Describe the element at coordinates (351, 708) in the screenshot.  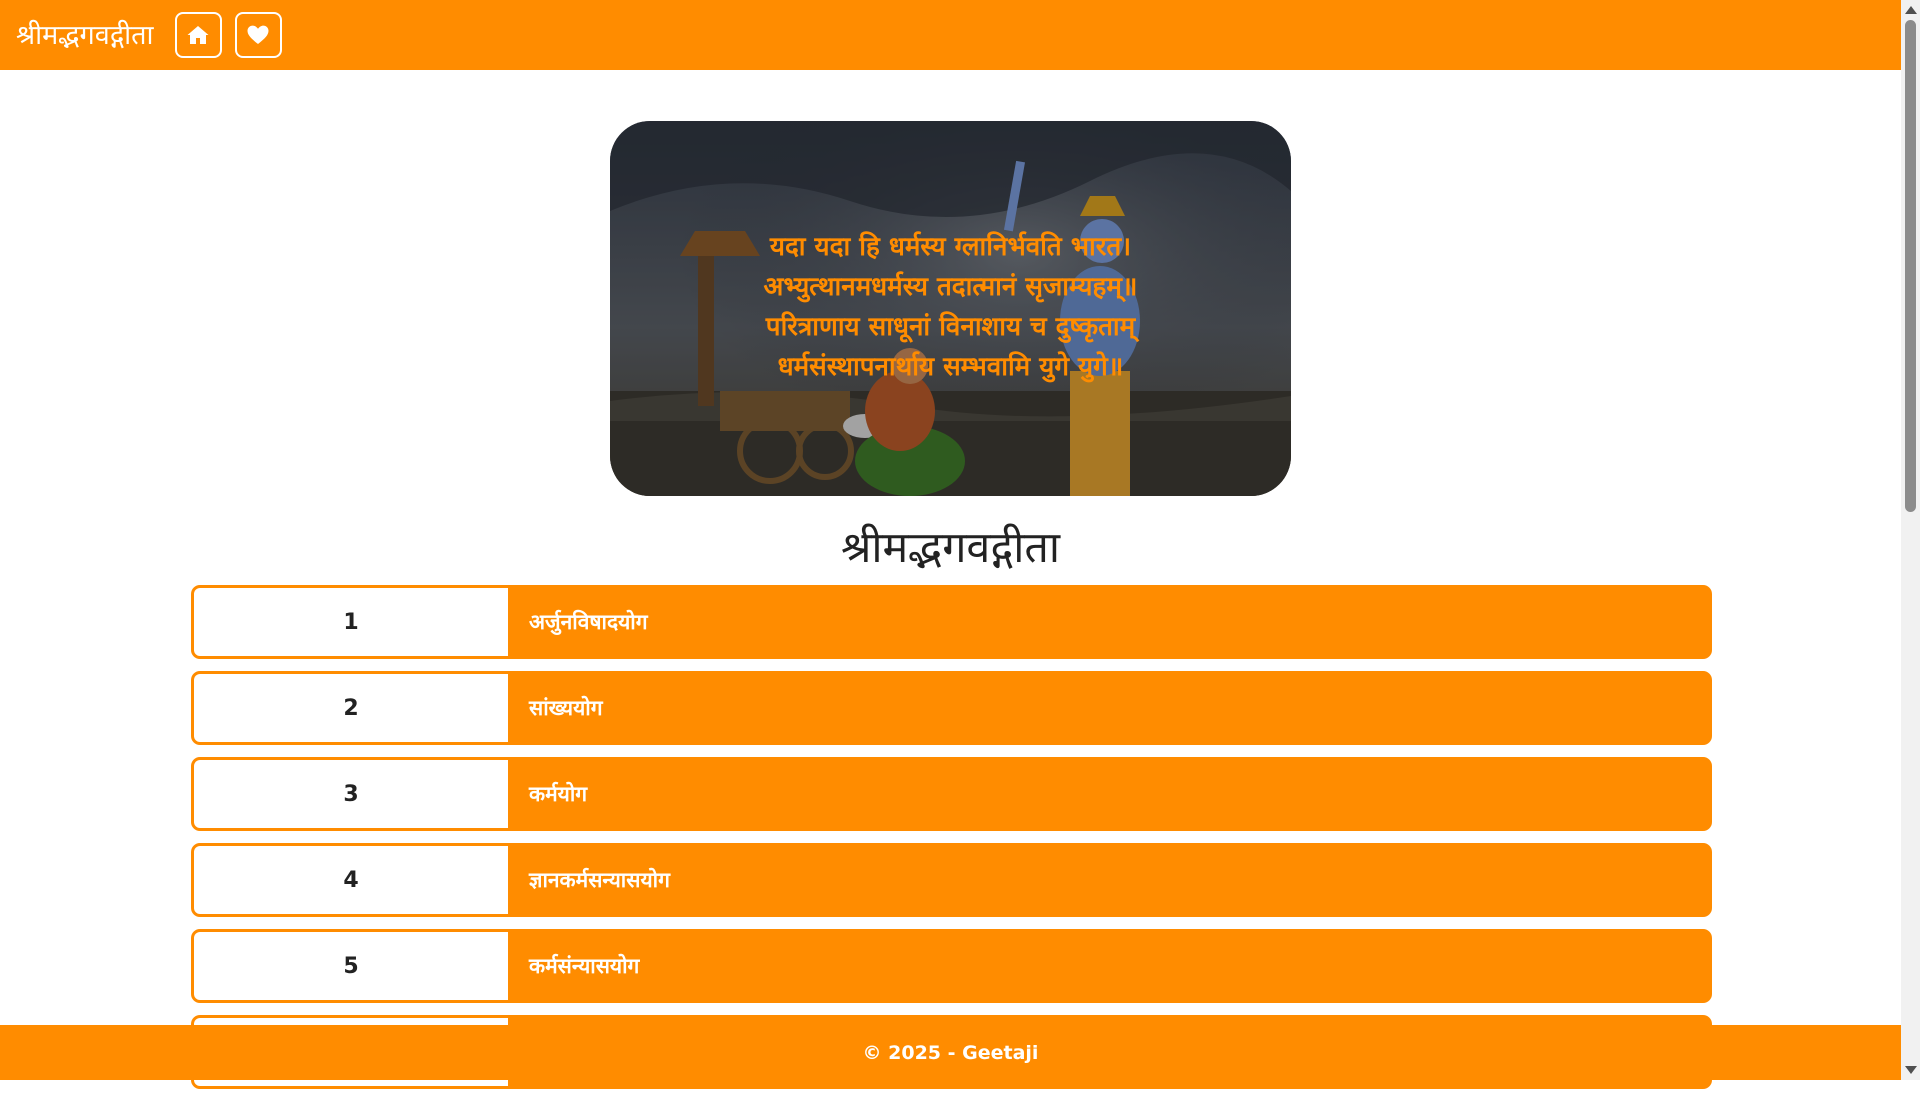
I see `chapter-number: 2` at that location.